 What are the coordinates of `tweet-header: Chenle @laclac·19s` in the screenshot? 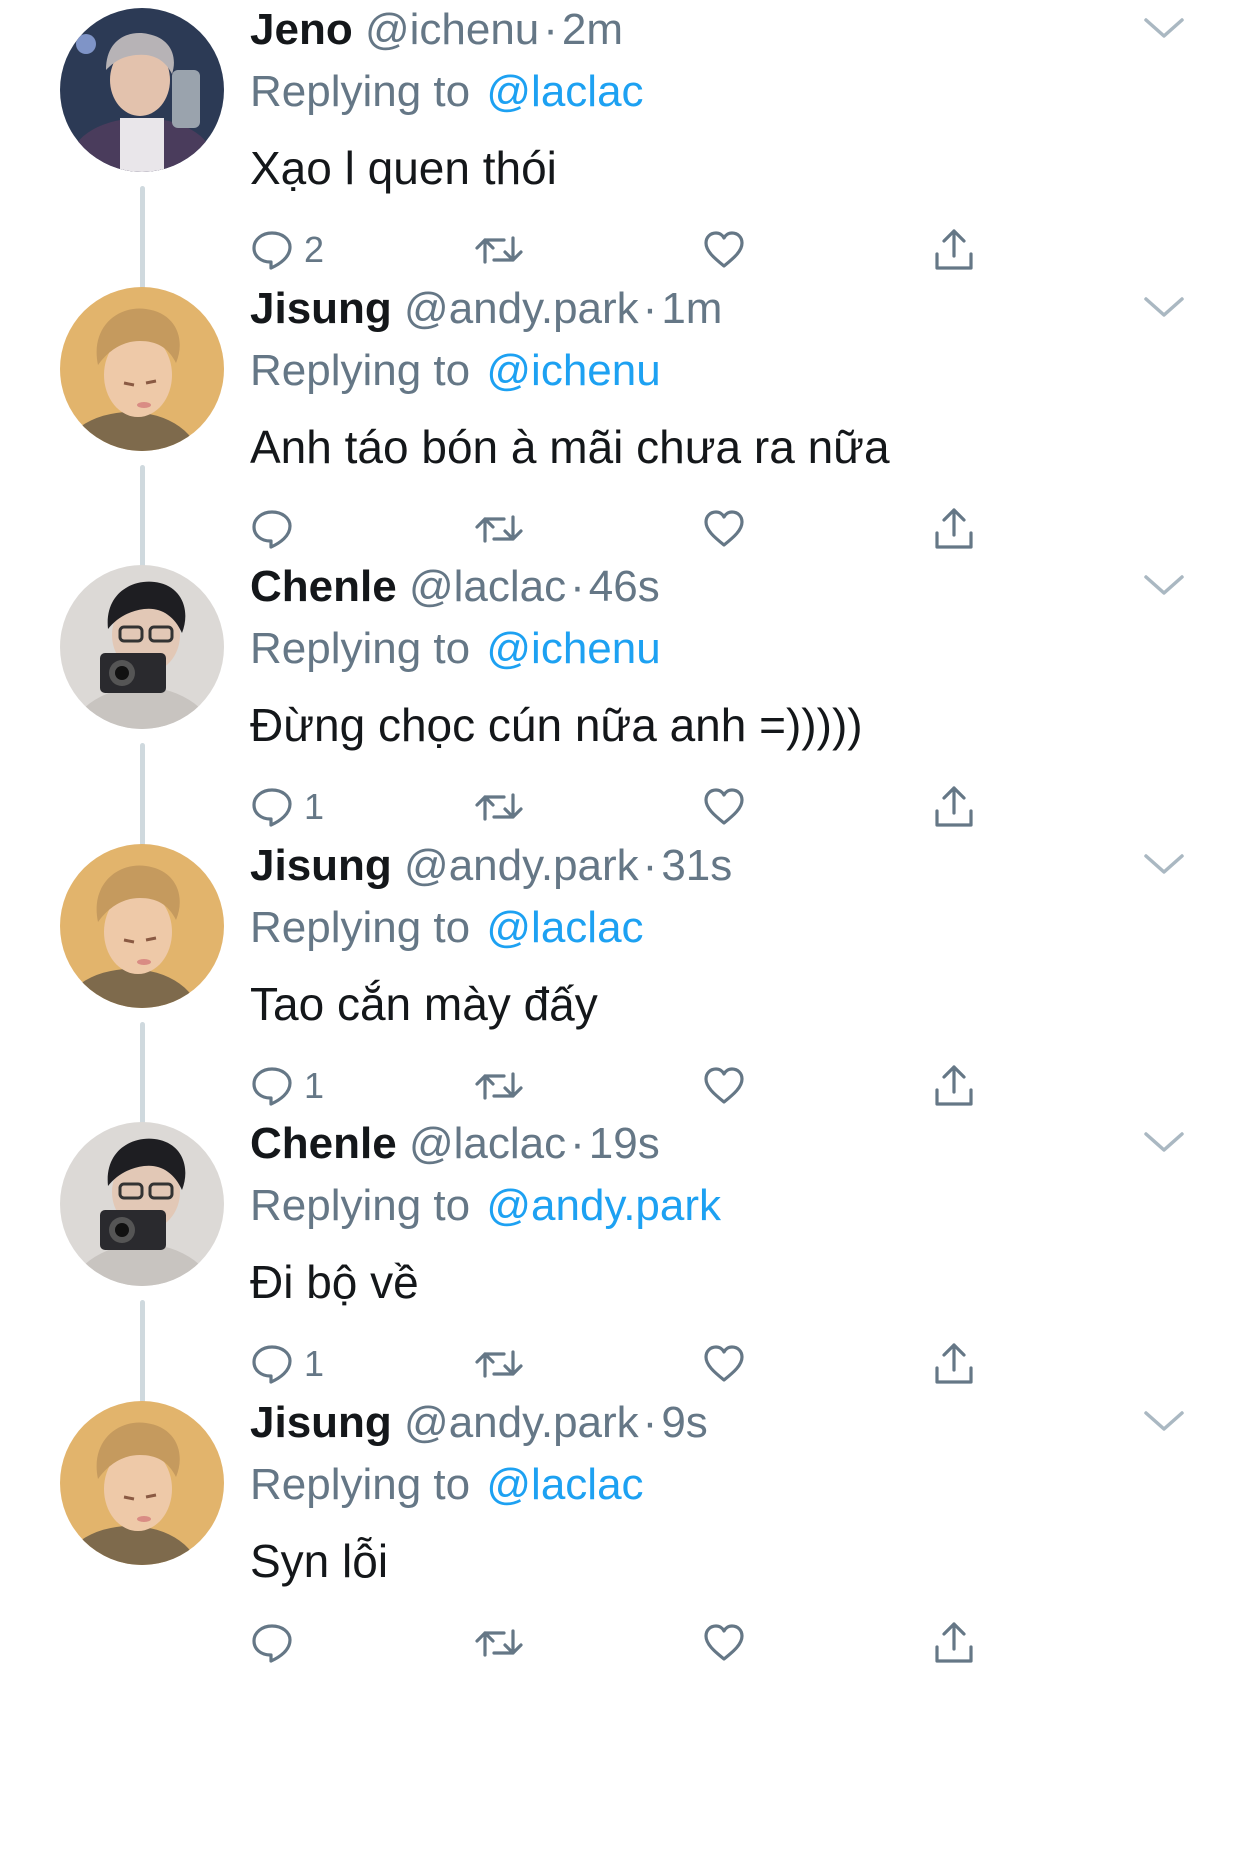 It's located at (455, 1144).